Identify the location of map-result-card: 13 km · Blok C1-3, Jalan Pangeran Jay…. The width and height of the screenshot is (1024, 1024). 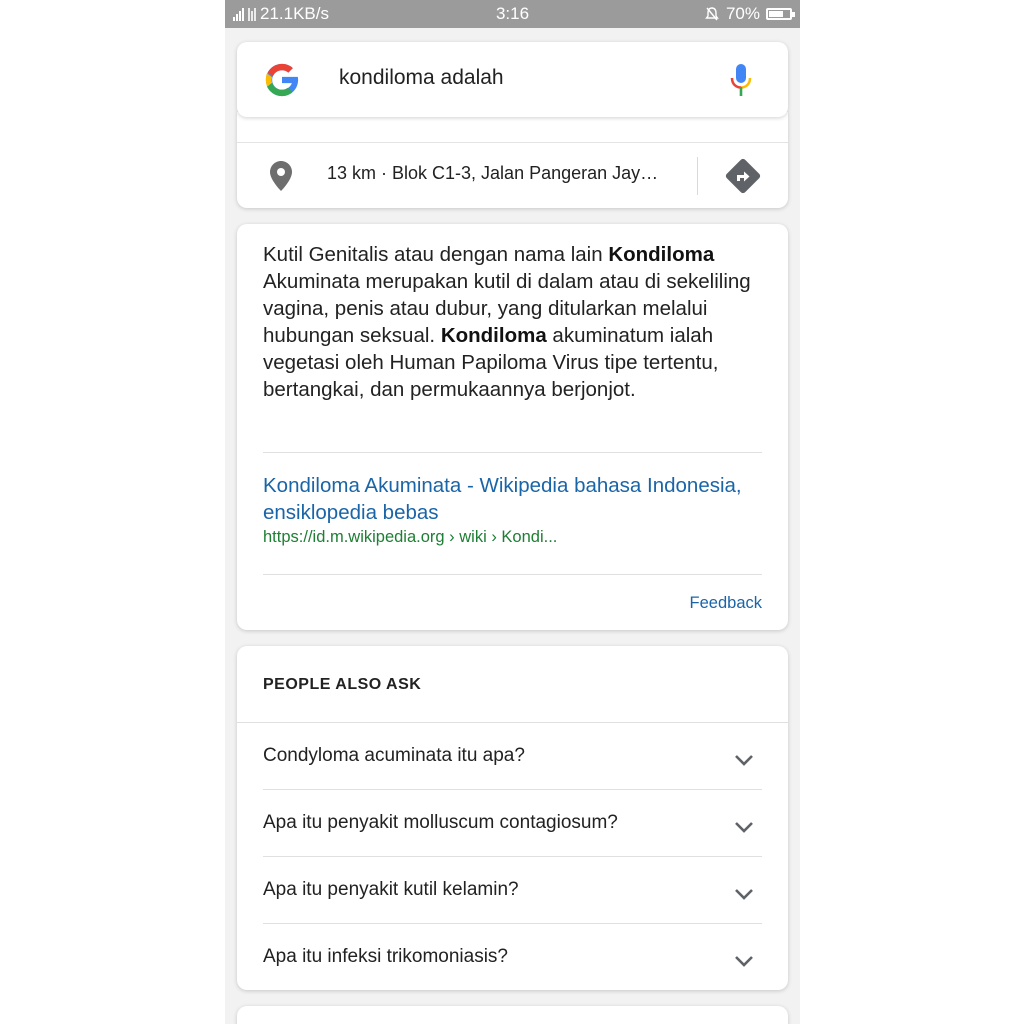
(512, 160).